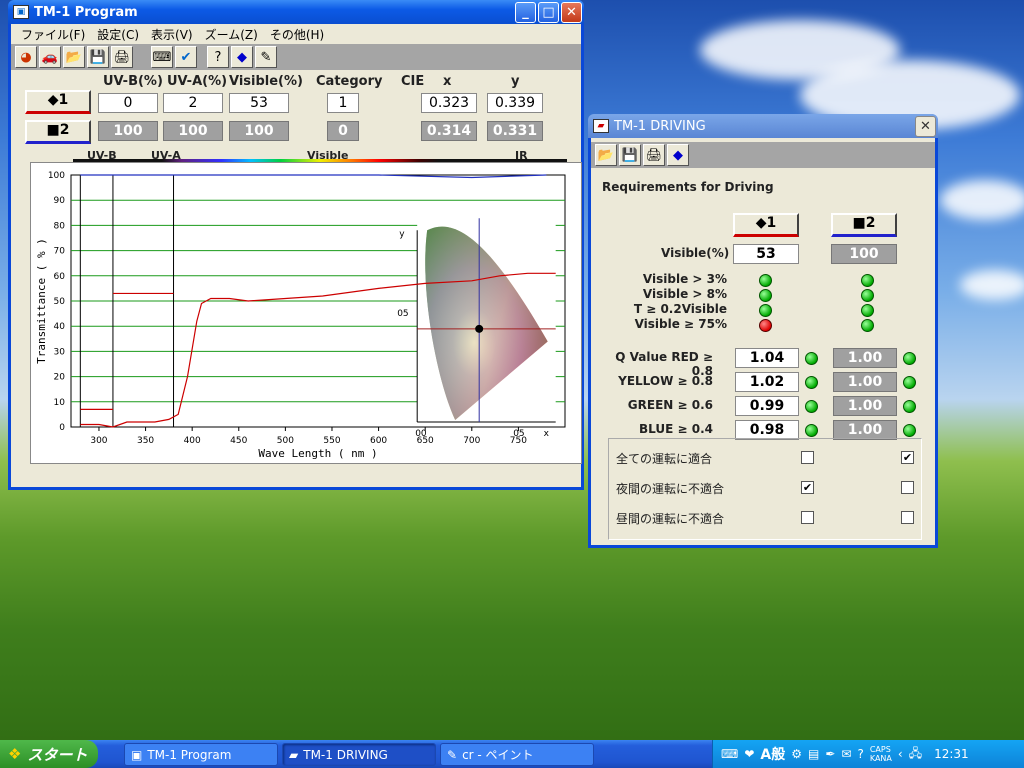 The width and height of the screenshot is (1024, 768). Describe the element at coordinates (421, 434) in the screenshot. I see `cie-x-tick: 00` at that location.